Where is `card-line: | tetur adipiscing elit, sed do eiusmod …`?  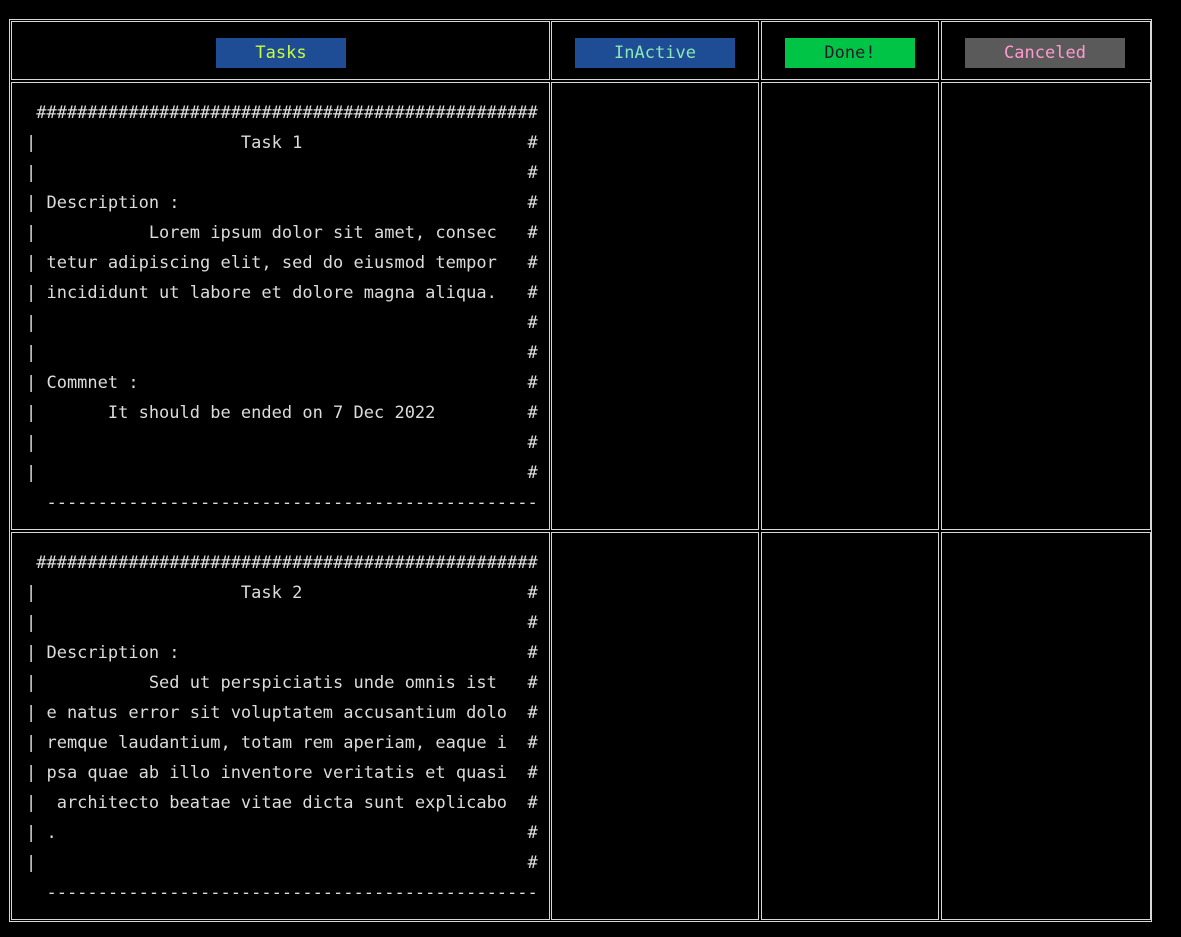 card-line: | tetur adipiscing elit, sed do eiusmod … is located at coordinates (282, 263).